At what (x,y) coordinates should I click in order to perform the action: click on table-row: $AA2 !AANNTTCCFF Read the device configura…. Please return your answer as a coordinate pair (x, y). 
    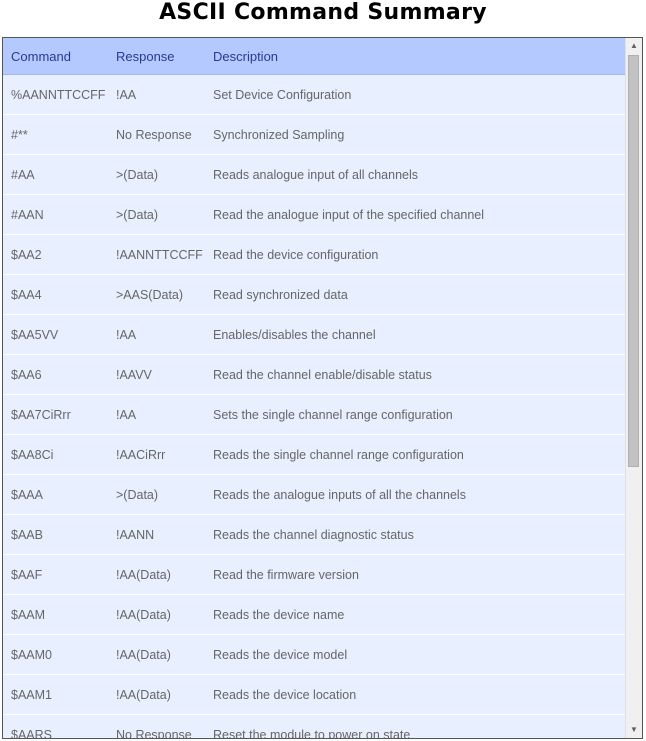
    Looking at the image, I should click on (315, 254).